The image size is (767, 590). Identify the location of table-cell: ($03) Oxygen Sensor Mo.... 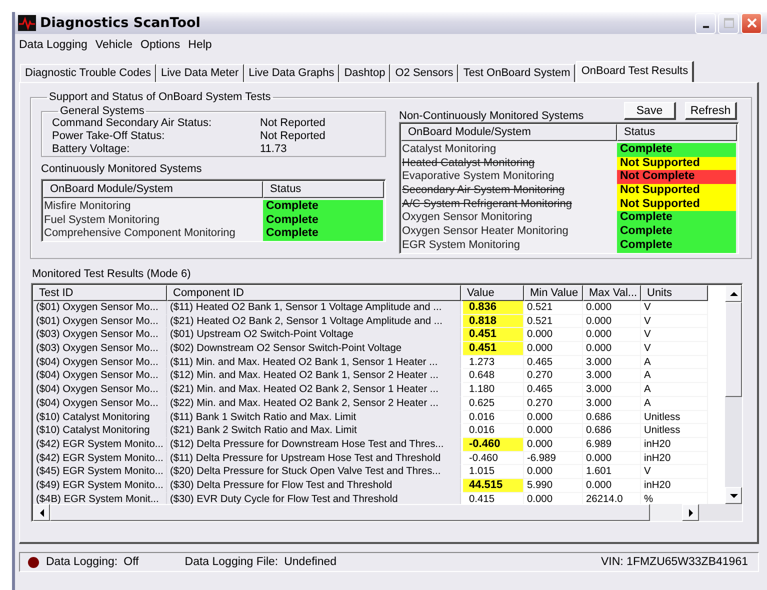
(100, 349).